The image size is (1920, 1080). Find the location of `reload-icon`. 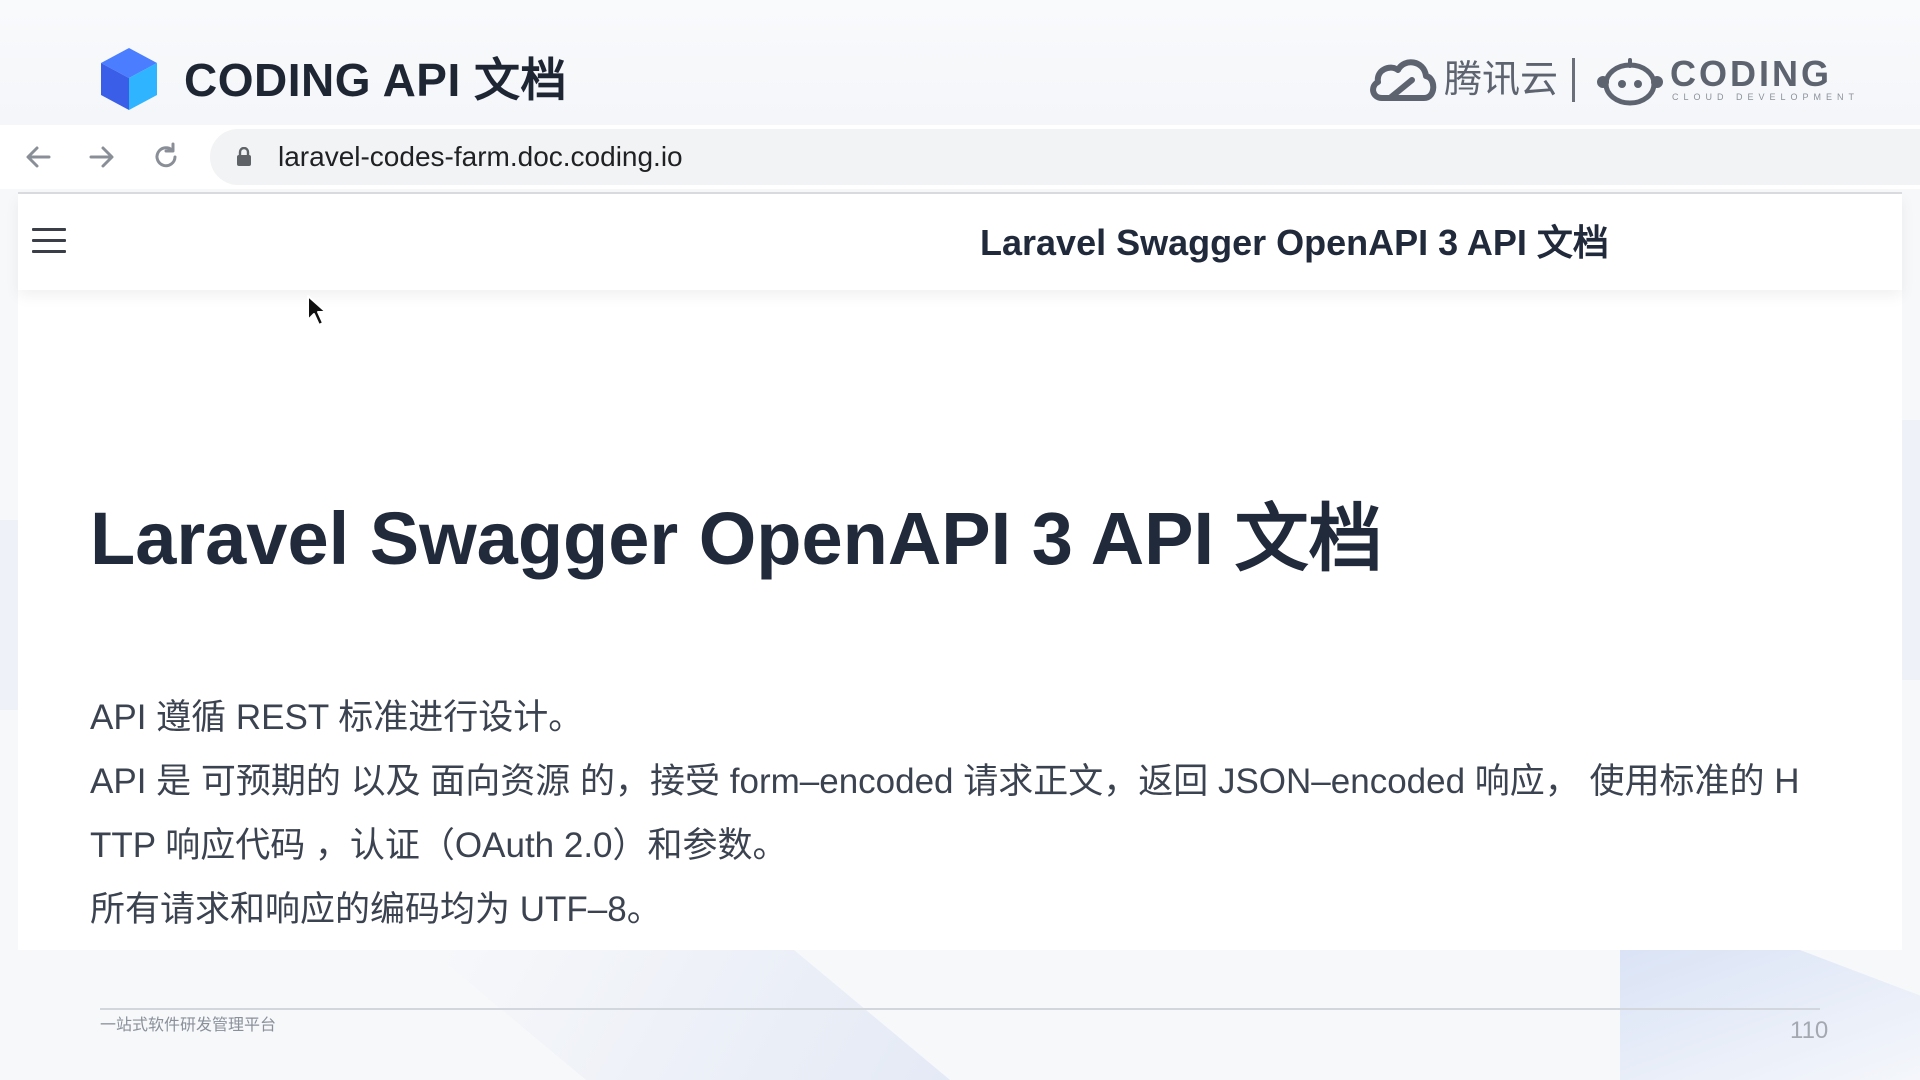

reload-icon is located at coordinates (166, 155).